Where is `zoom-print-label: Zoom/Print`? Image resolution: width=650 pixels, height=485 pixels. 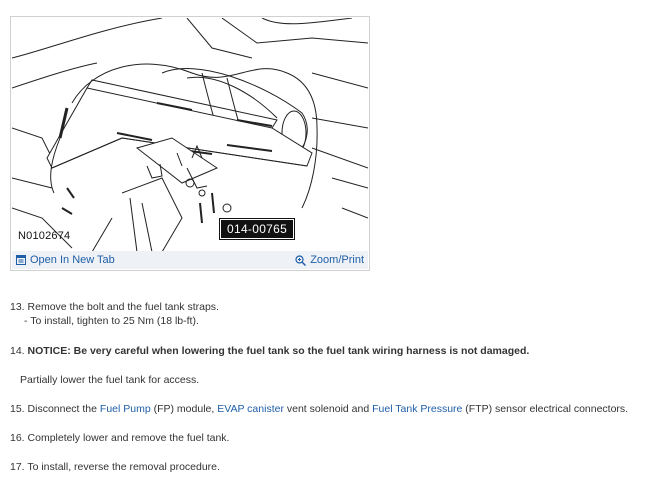
zoom-print-label: Zoom/Print is located at coordinates (337, 260).